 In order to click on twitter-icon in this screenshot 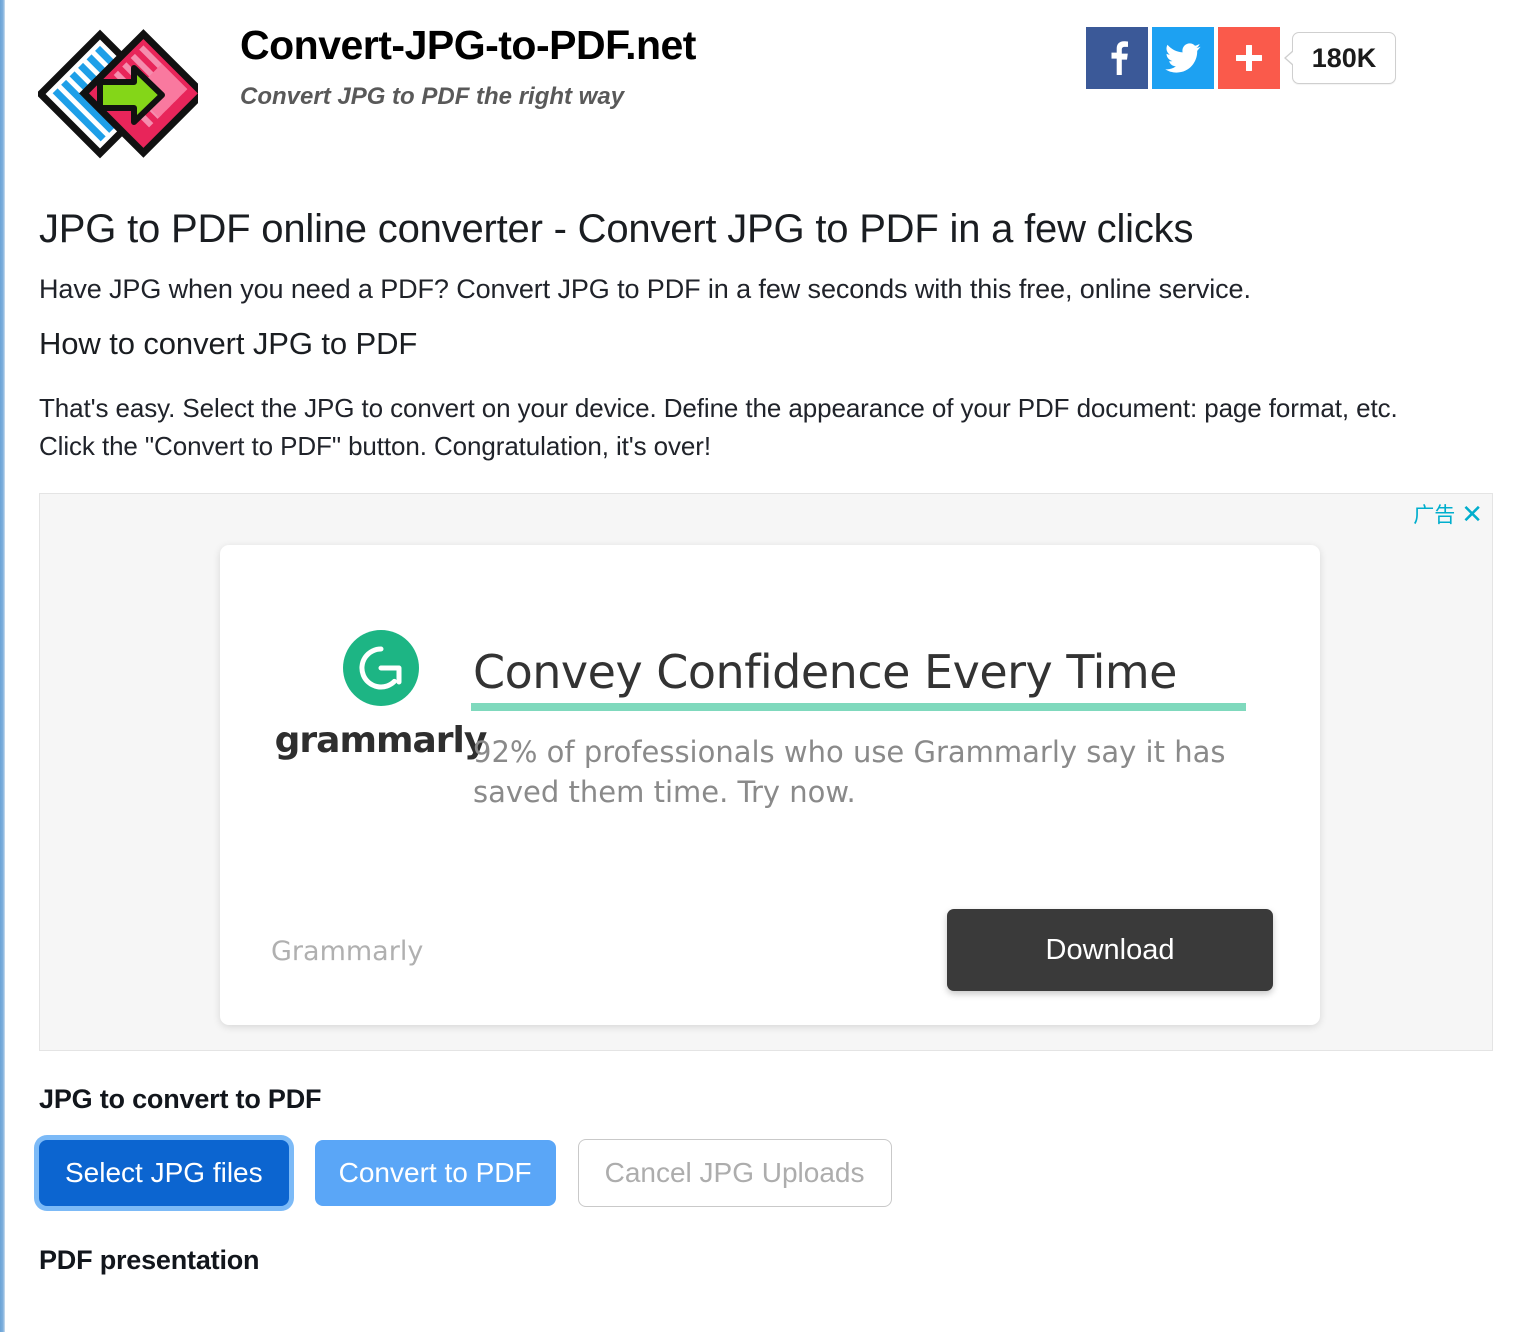, I will do `click(1183, 58)`.